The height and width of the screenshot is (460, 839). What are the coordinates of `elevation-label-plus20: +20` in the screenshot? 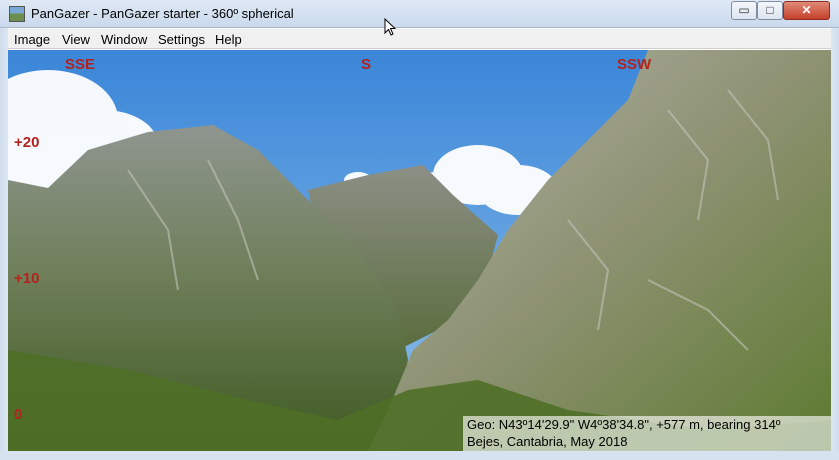 It's located at (27, 142).